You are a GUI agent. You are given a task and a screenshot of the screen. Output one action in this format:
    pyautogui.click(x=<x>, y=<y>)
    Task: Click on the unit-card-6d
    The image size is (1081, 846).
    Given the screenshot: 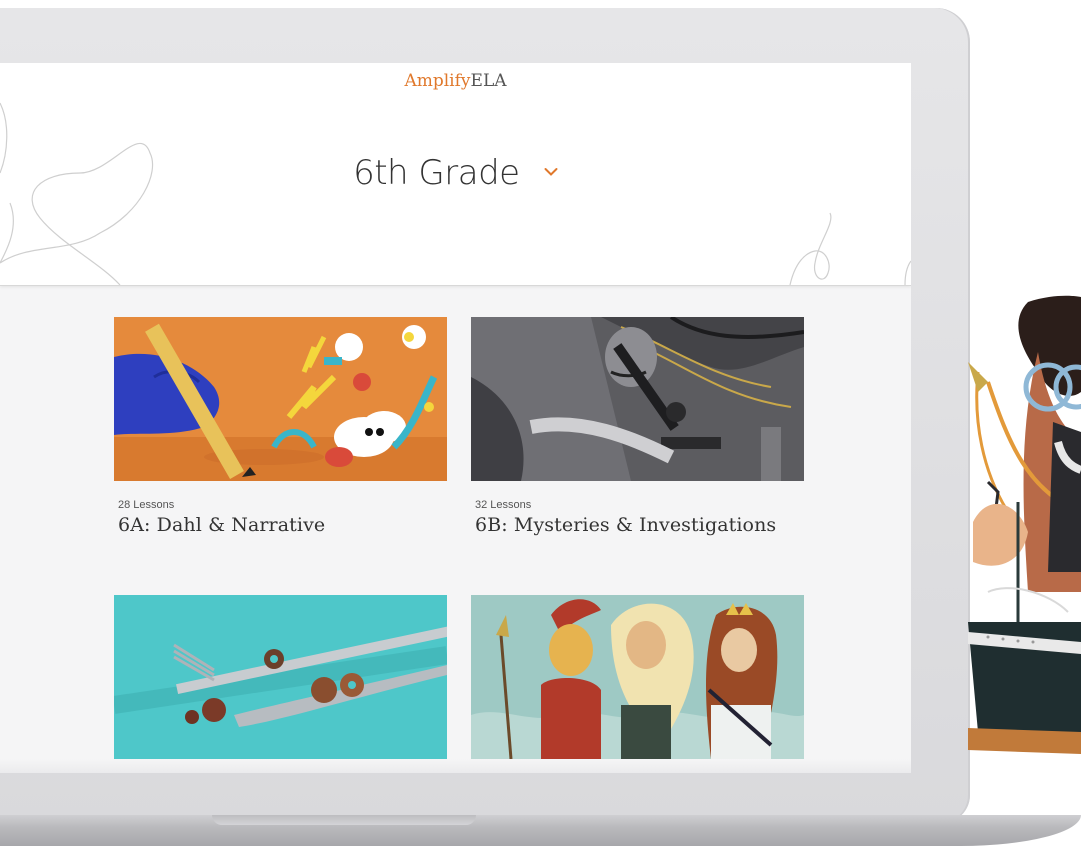 What is the action you would take?
    pyautogui.click(x=637, y=677)
    